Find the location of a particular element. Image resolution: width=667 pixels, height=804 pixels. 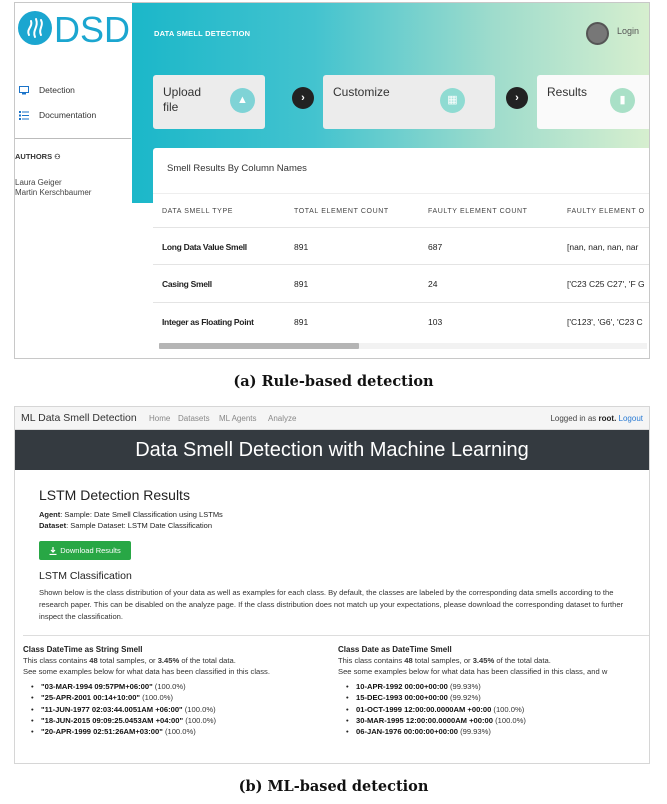

step-label: Results is located at coordinates (567, 92).